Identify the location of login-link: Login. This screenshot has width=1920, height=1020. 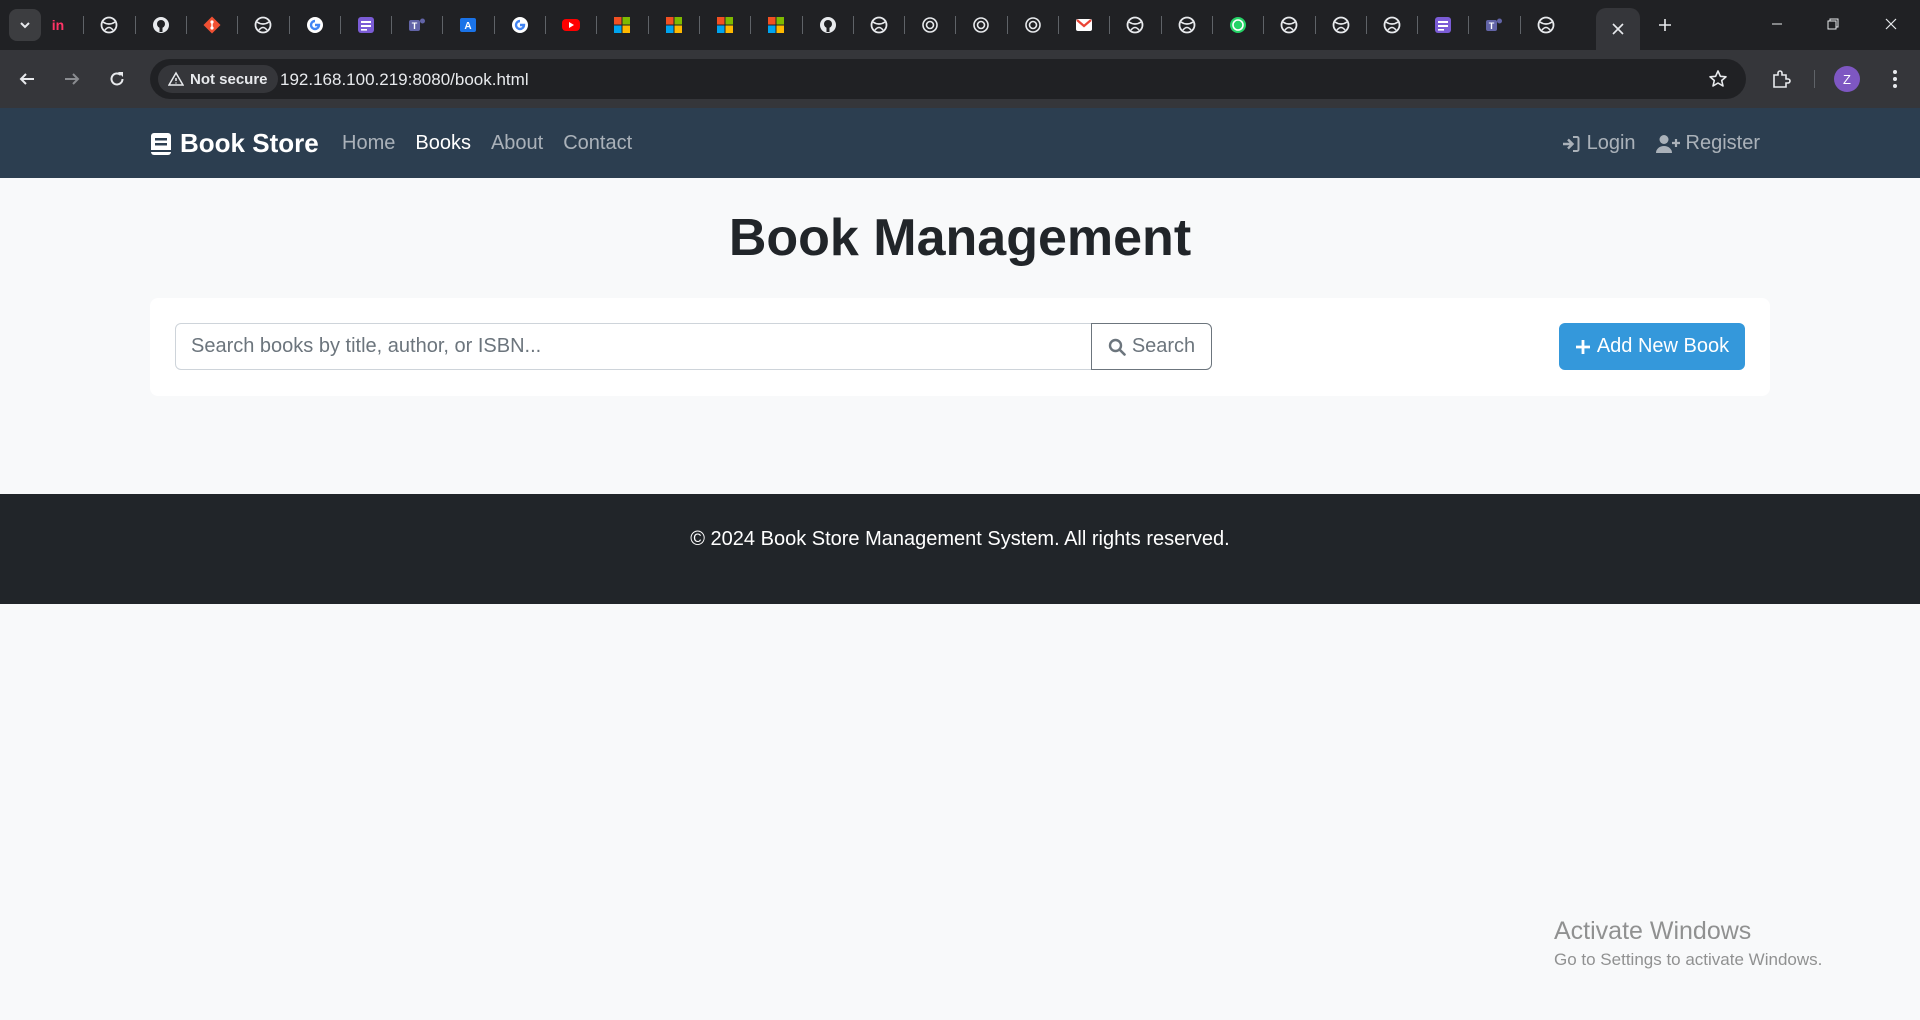
(1598, 143).